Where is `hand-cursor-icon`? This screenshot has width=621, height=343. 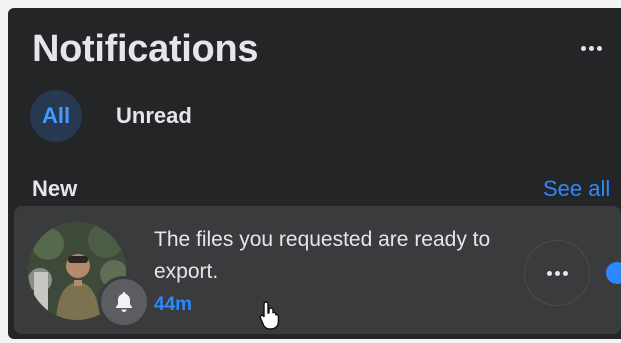 hand-cursor-icon is located at coordinates (269, 315).